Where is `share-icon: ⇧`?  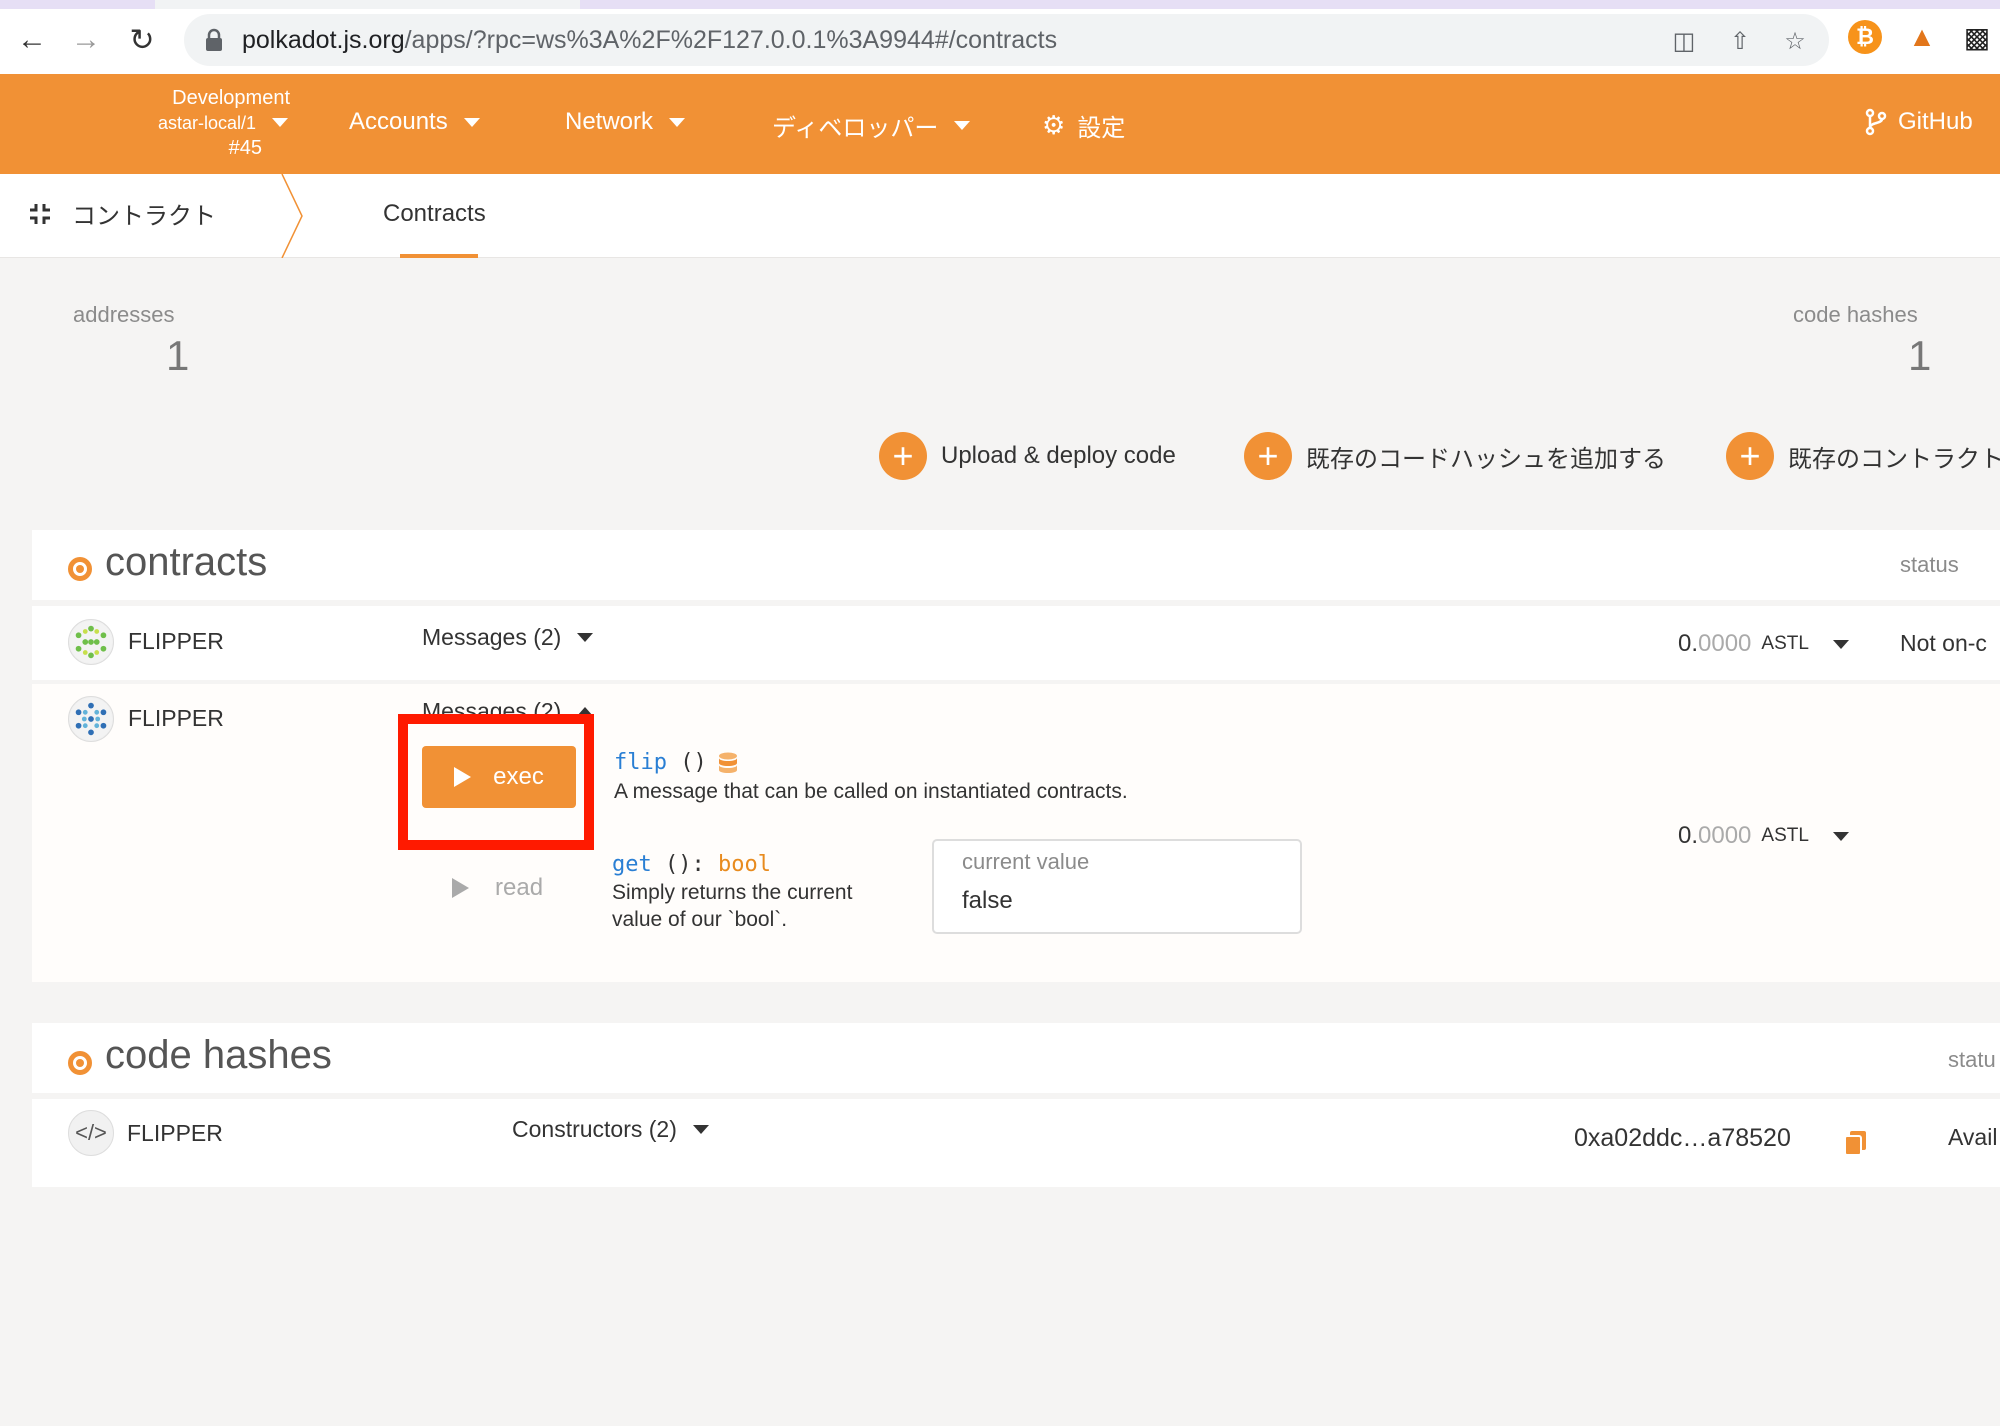
share-icon: ⇧ is located at coordinates (1740, 41).